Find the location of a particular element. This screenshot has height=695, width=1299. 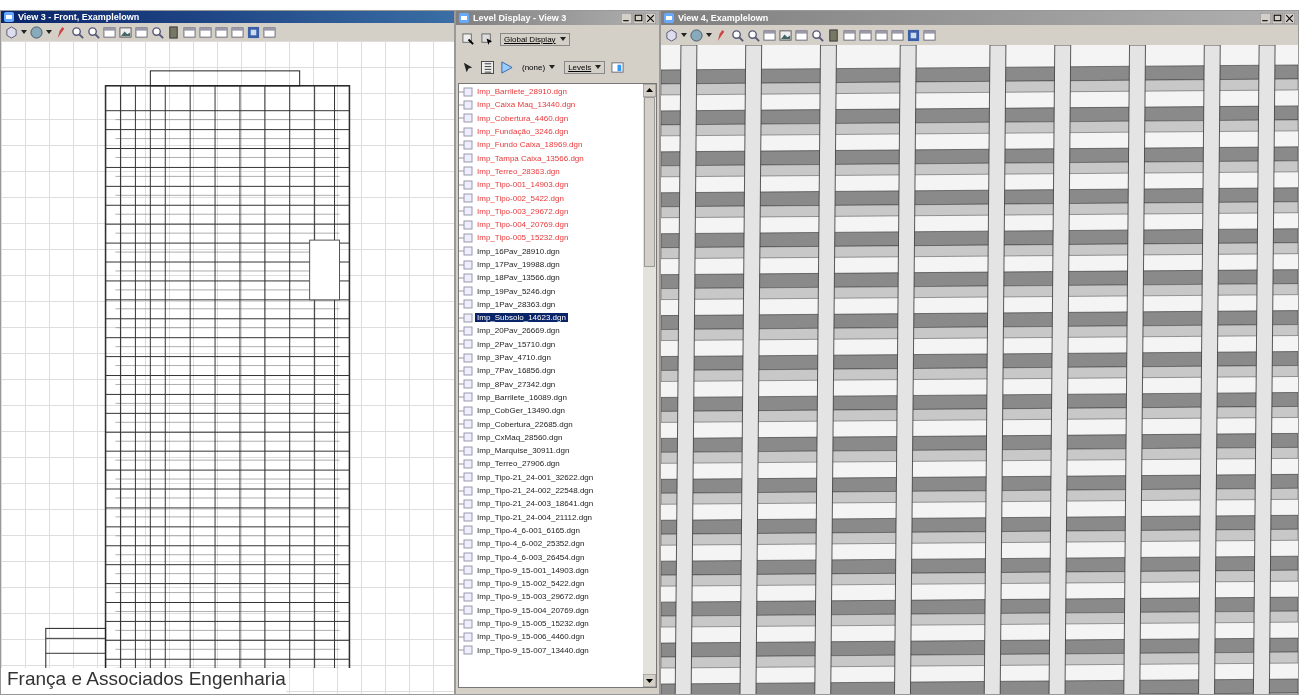

file-name: Imp_1Pav_28363.dgn is located at coordinates (516, 304).